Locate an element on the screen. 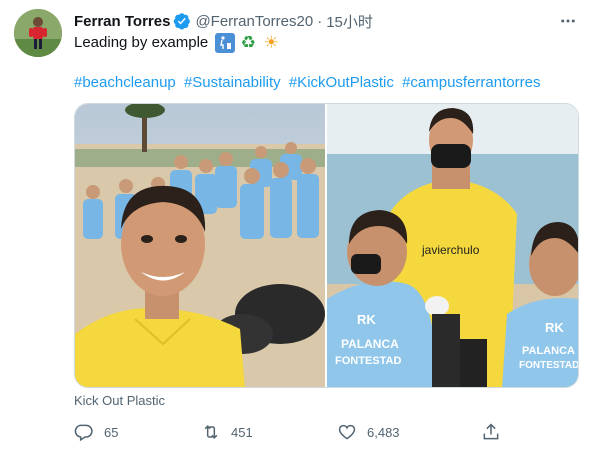 Image resolution: width=592 pixels, height=455 pixels. action-bar: 65 451 6,483 is located at coordinates (326, 432).